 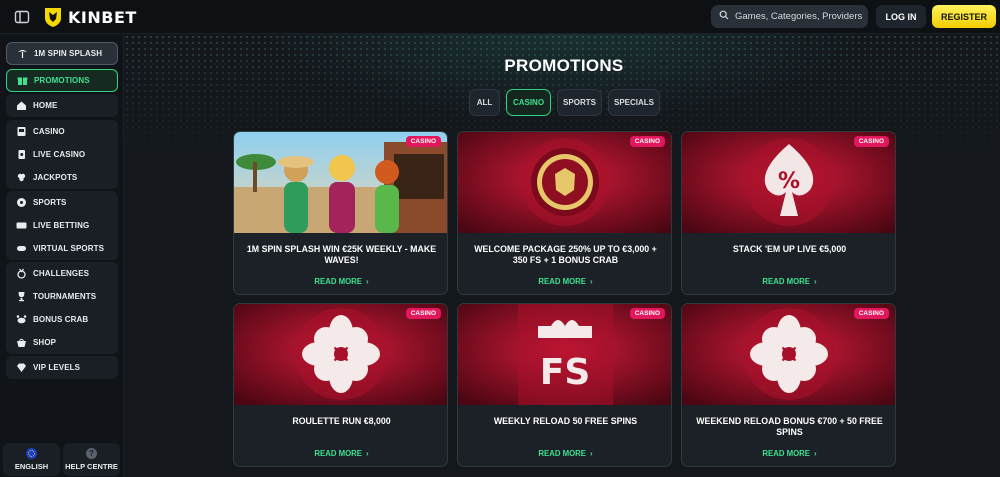 I want to click on sidebar-item-label: JACKPOTS, so click(x=55, y=177).